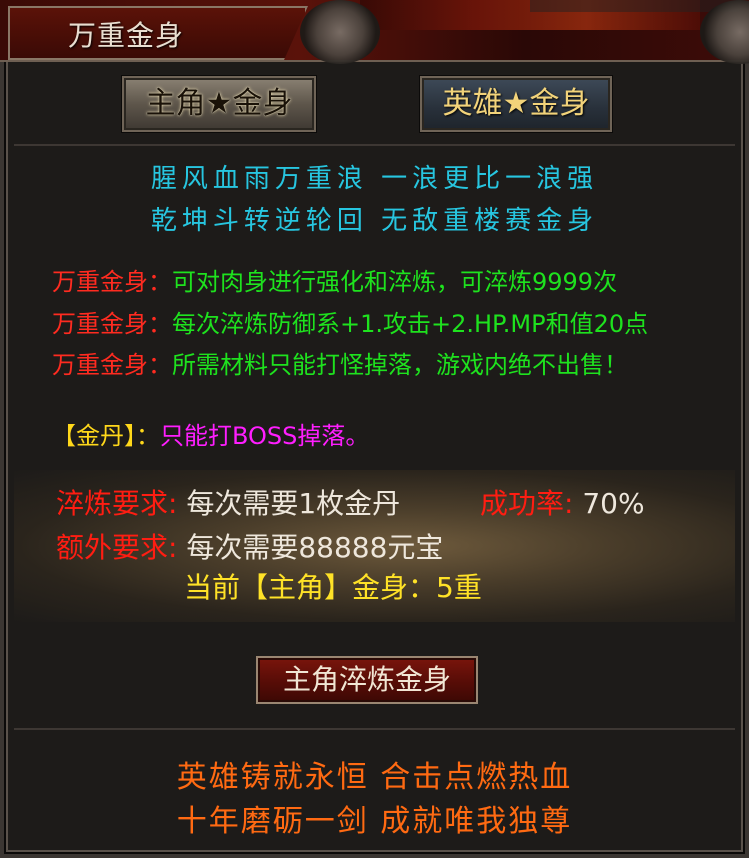 This screenshot has height=858, width=749. Describe the element at coordinates (265, 436) in the screenshot. I see `jindan-text: 只能打BOSS掉落。` at that location.